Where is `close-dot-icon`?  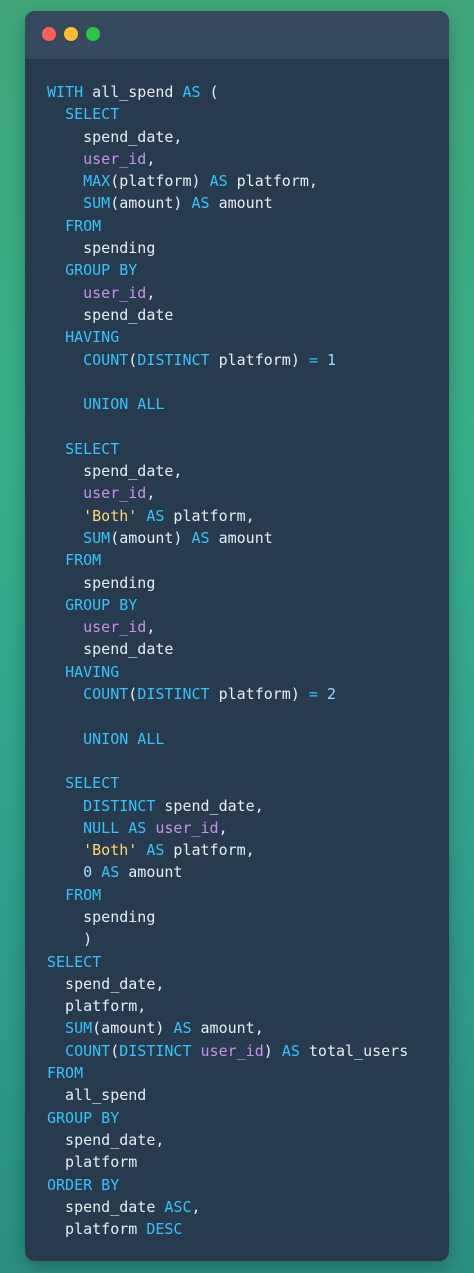
close-dot-icon is located at coordinates (49, 34).